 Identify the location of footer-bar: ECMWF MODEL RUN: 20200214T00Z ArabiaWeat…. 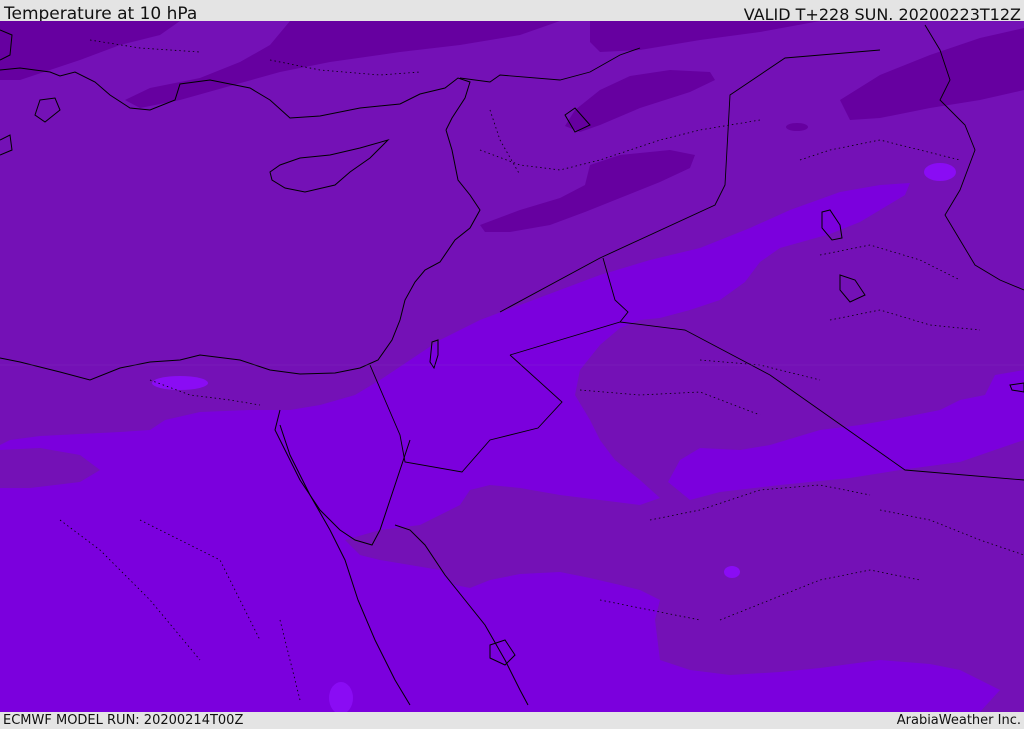
(512, 720).